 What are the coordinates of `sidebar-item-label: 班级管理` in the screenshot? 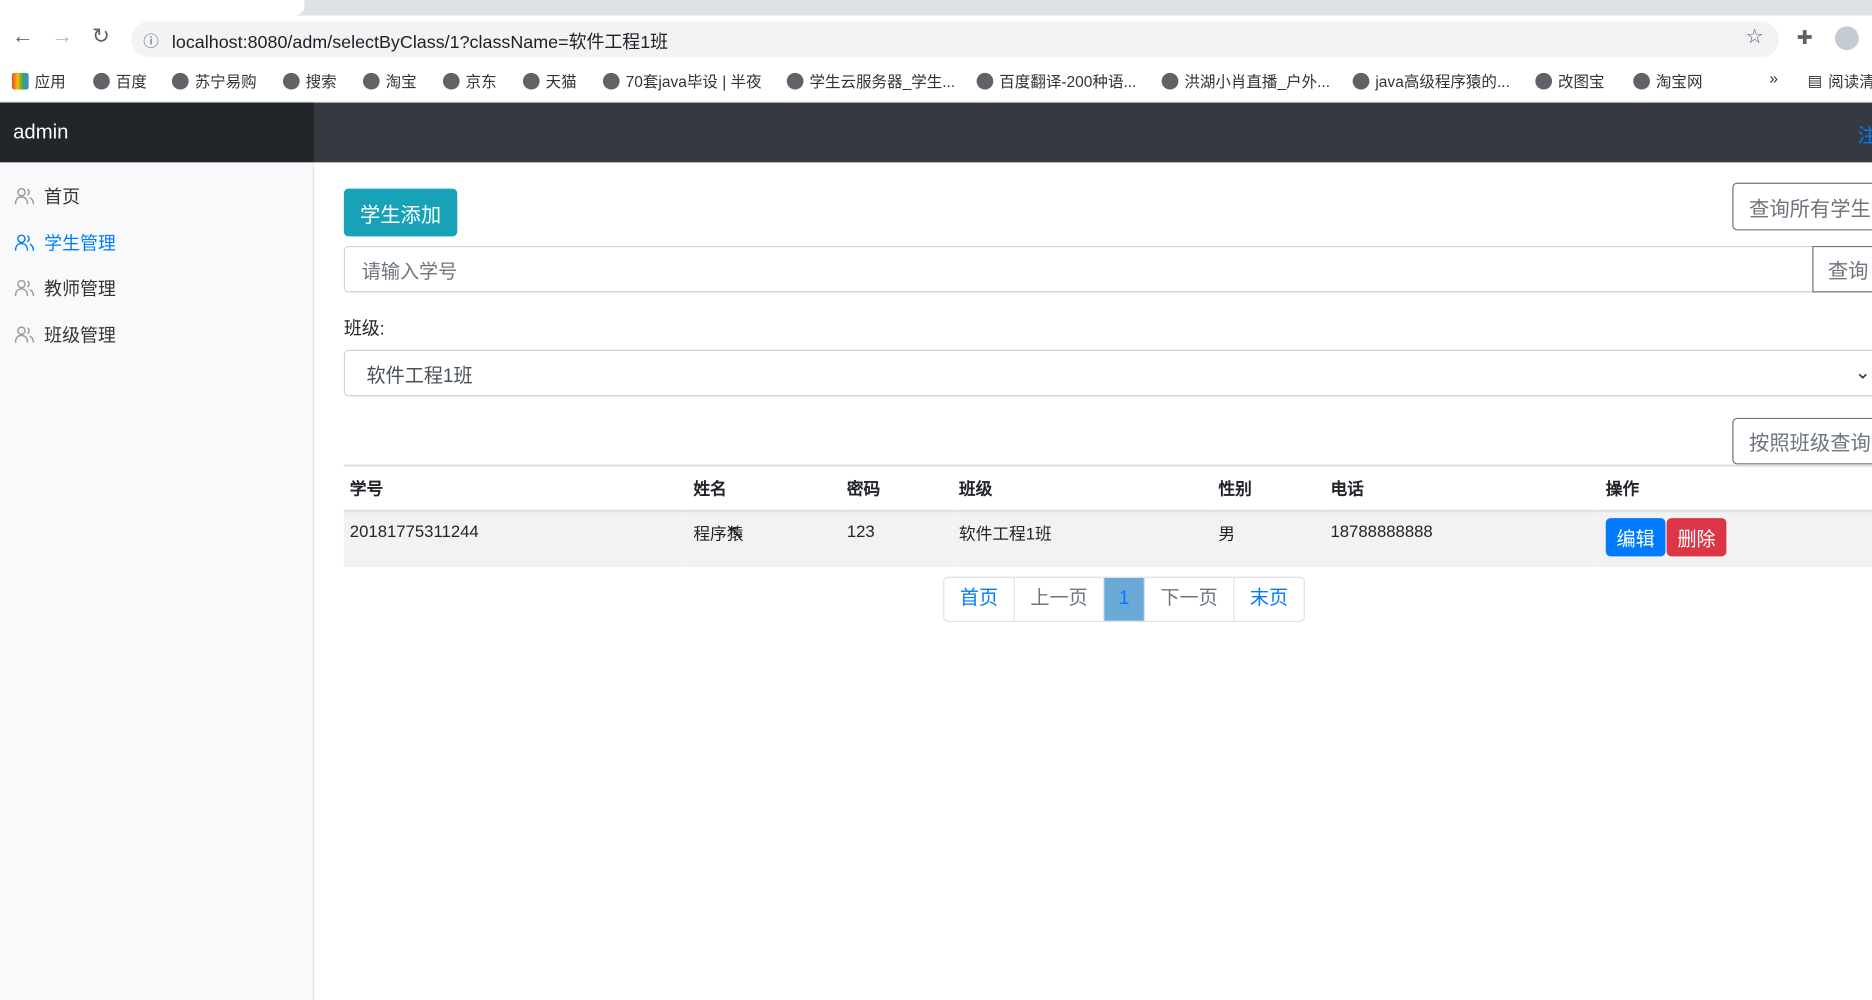 It's located at (80, 336).